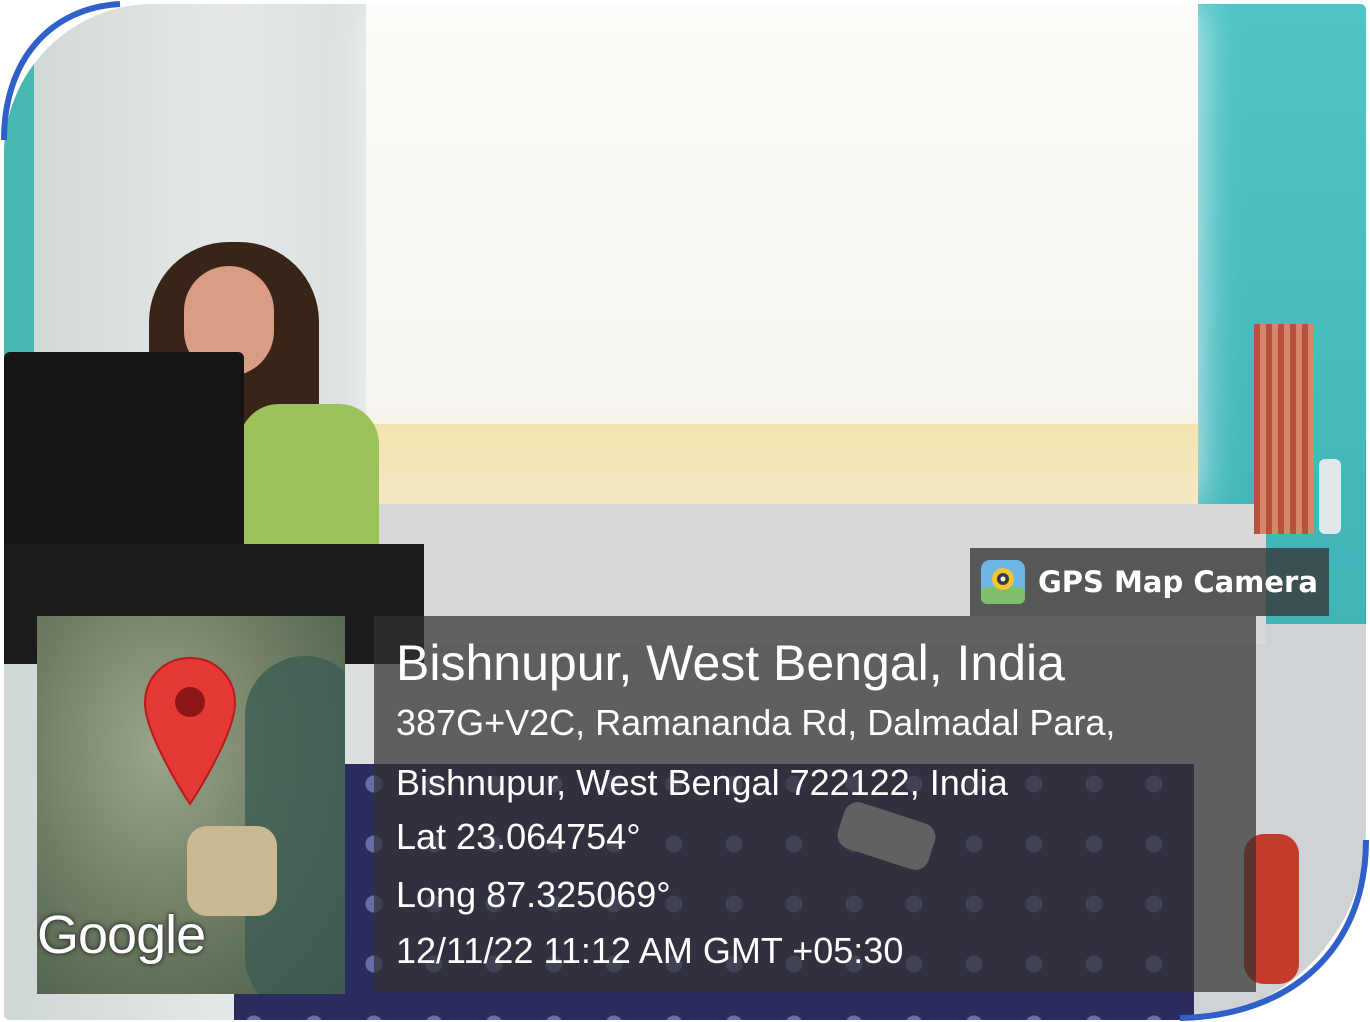  I want to click on map-thumbnail: Google, so click(191, 805).